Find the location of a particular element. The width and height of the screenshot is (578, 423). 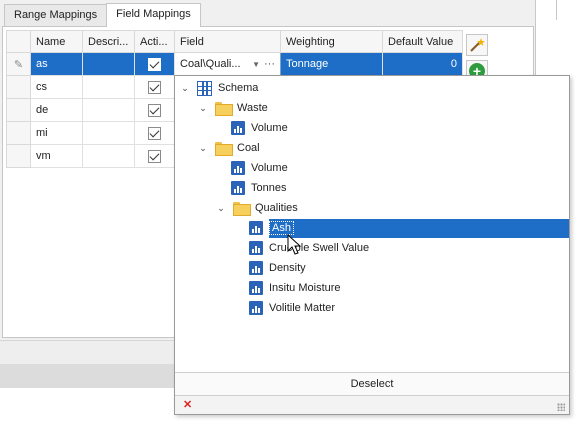

column-header-field: Field is located at coordinates (227, 41).